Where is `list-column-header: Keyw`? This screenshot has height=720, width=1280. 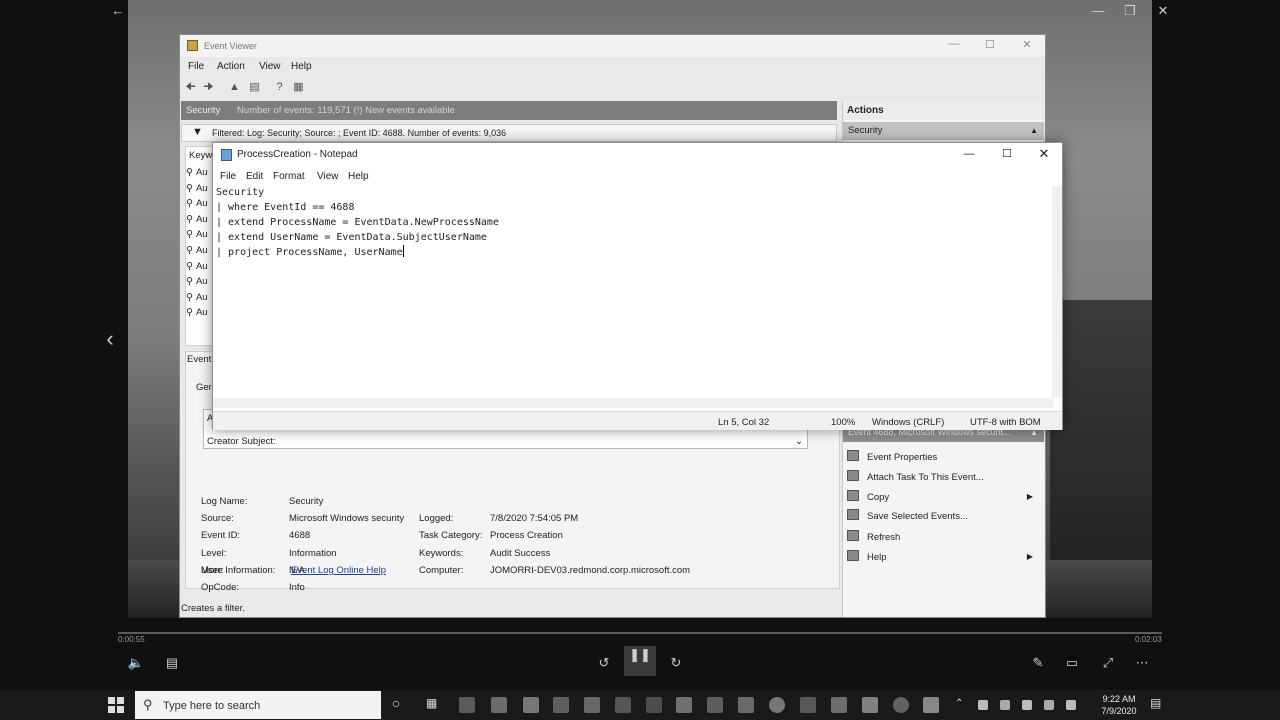 list-column-header: Keyw is located at coordinates (200, 155).